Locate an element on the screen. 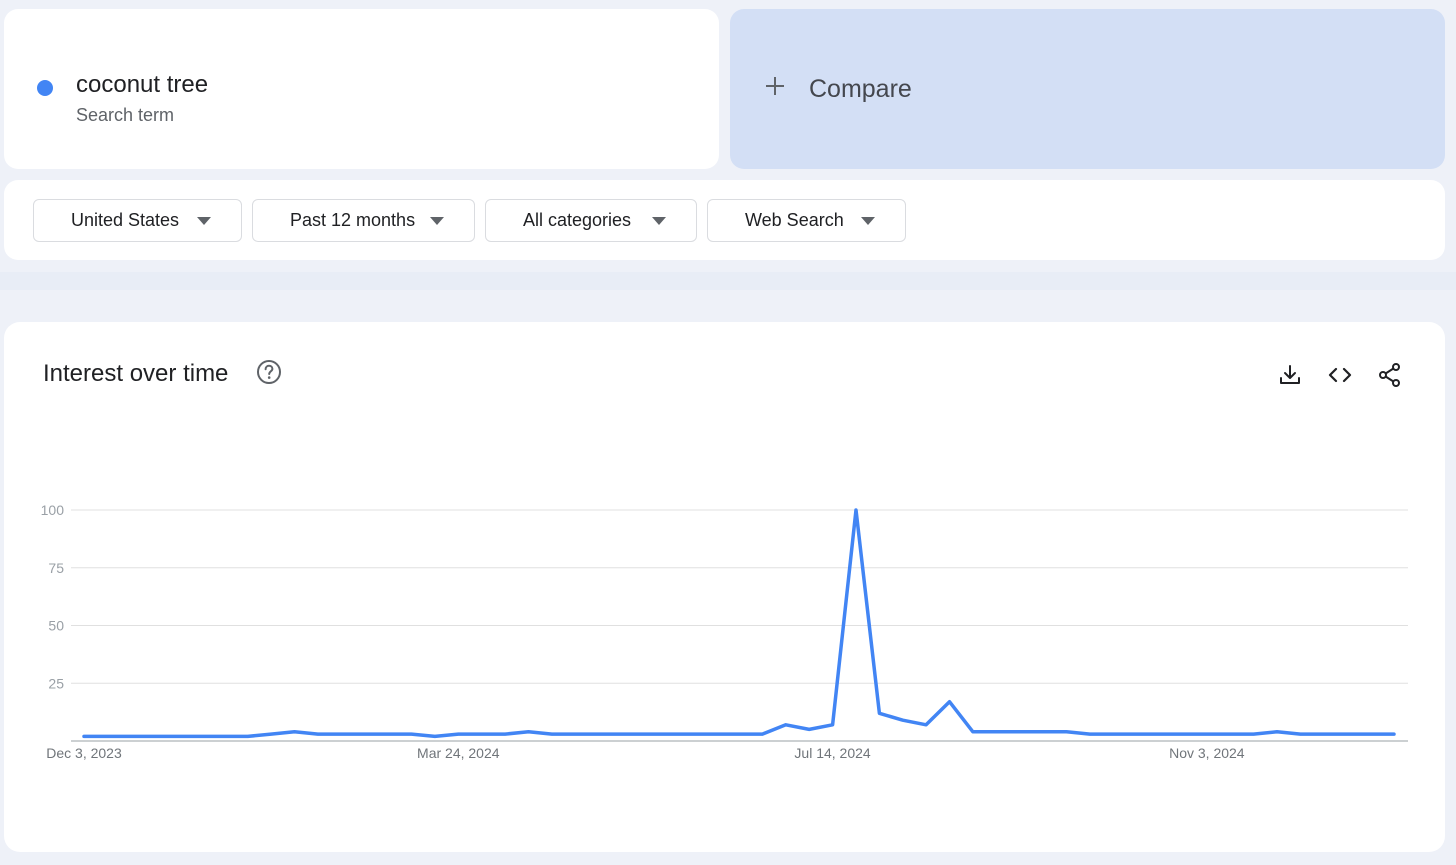  filter-search-type-label: Web Search is located at coordinates (794, 220).